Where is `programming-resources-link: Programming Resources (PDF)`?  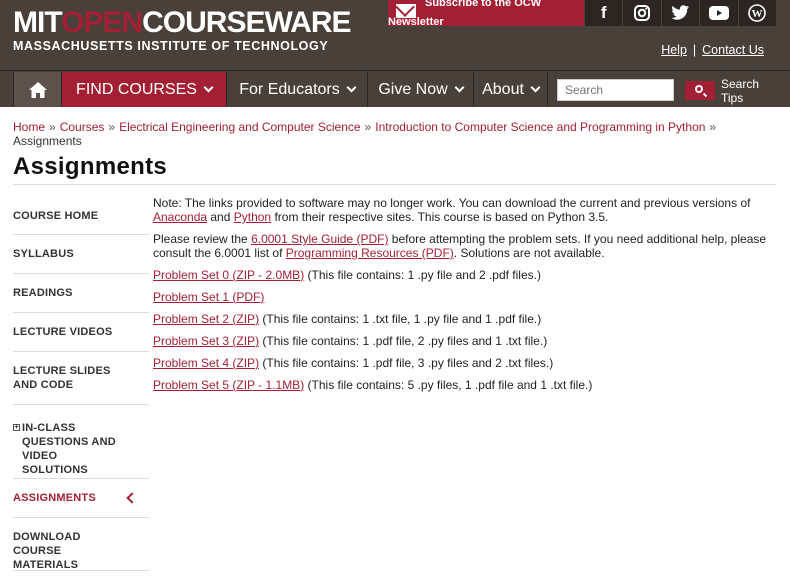 programming-resources-link: Programming Resources (PDF) is located at coordinates (370, 253).